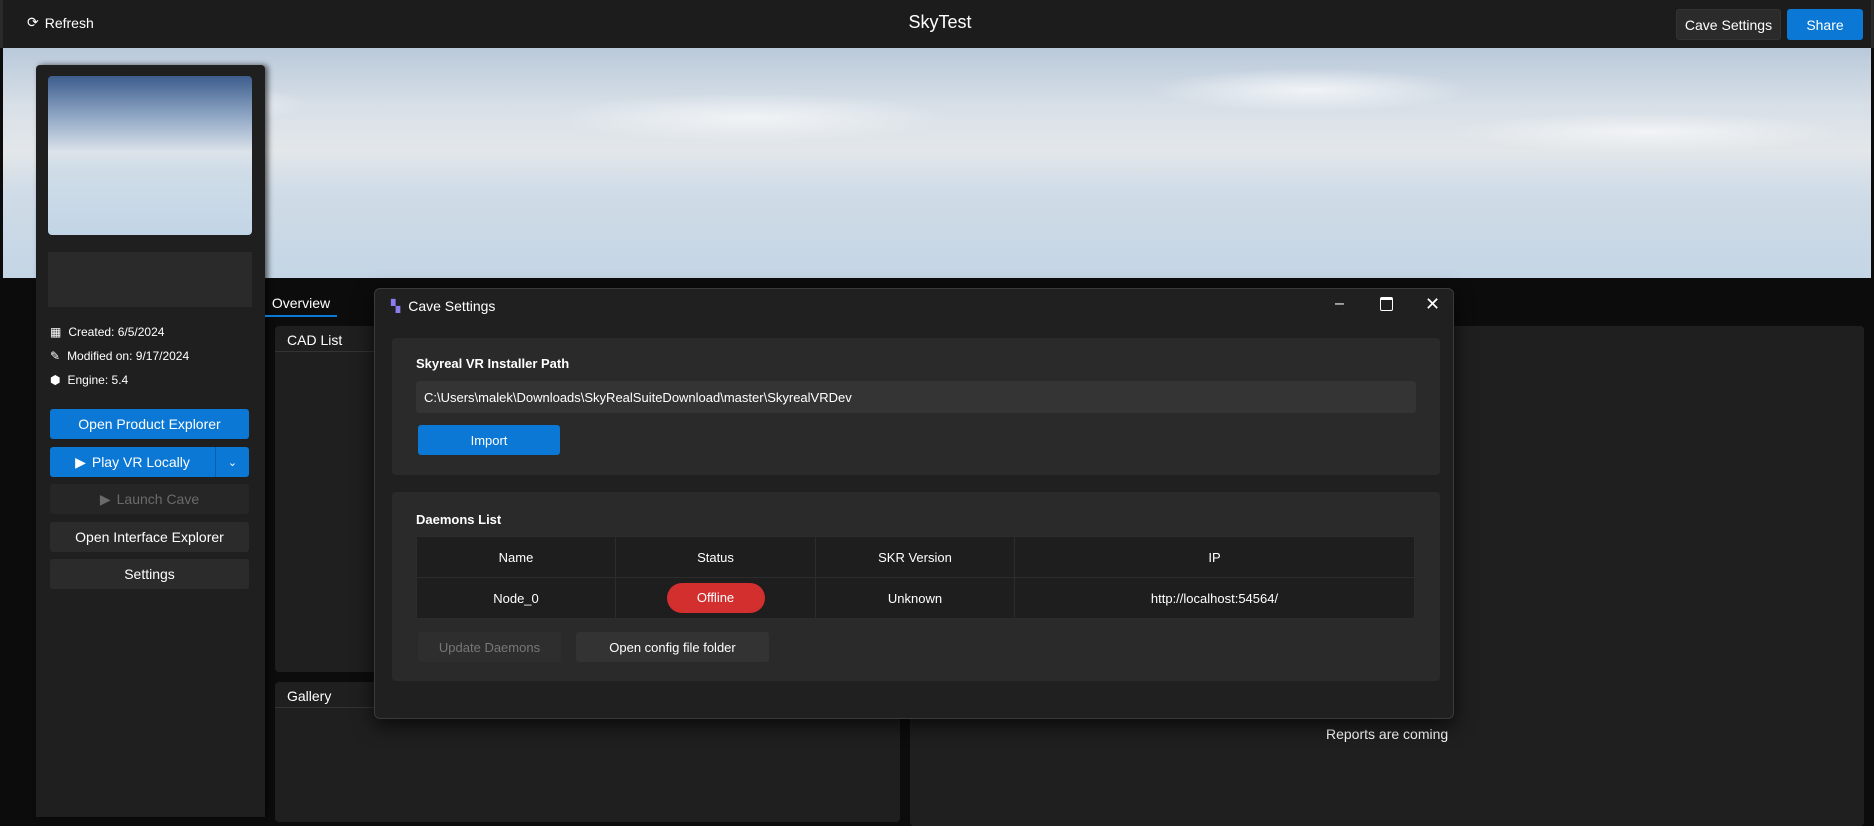  Describe the element at coordinates (1386, 304) in the screenshot. I see `maximize-icon` at that location.